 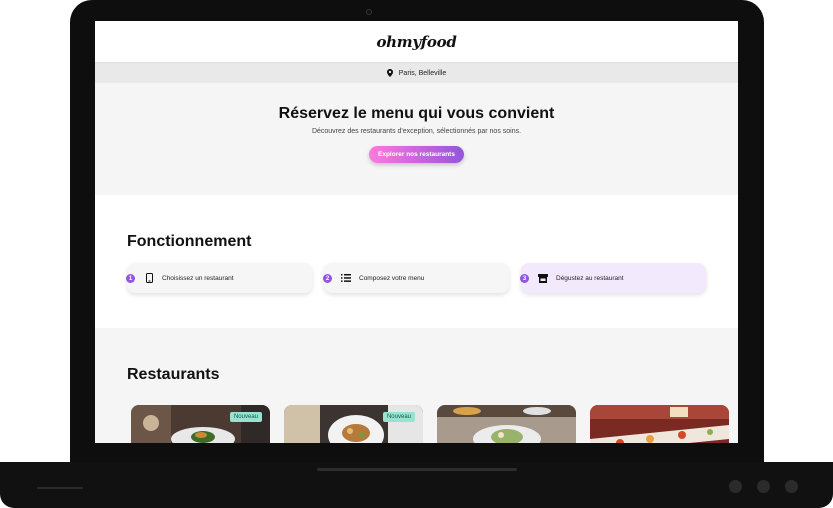 What do you see at coordinates (389, 73) in the screenshot?
I see `map-pin-icon` at bounding box center [389, 73].